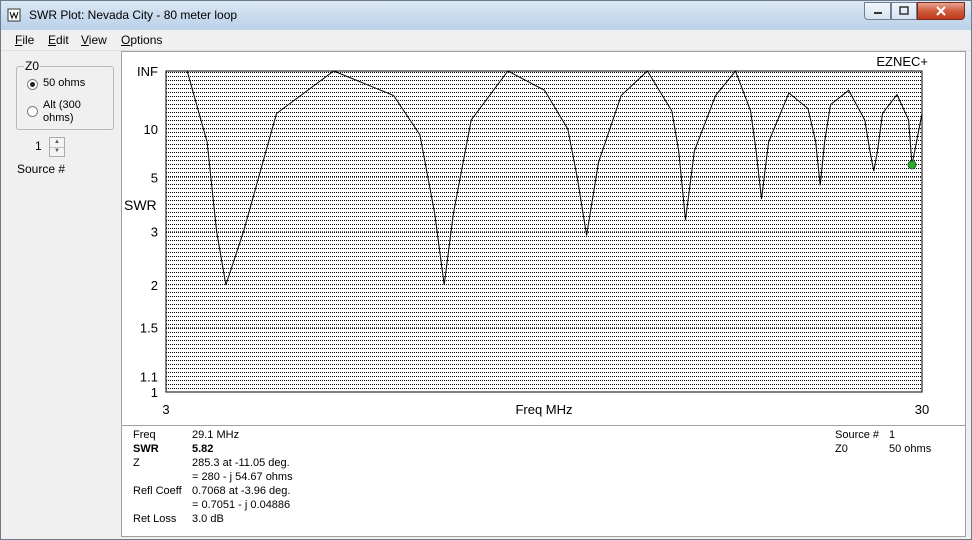 The height and width of the screenshot is (540, 972). Describe the element at coordinates (62, 105) in the screenshot. I see `radio-alt-ohms-label-line1: Alt (300` at that location.